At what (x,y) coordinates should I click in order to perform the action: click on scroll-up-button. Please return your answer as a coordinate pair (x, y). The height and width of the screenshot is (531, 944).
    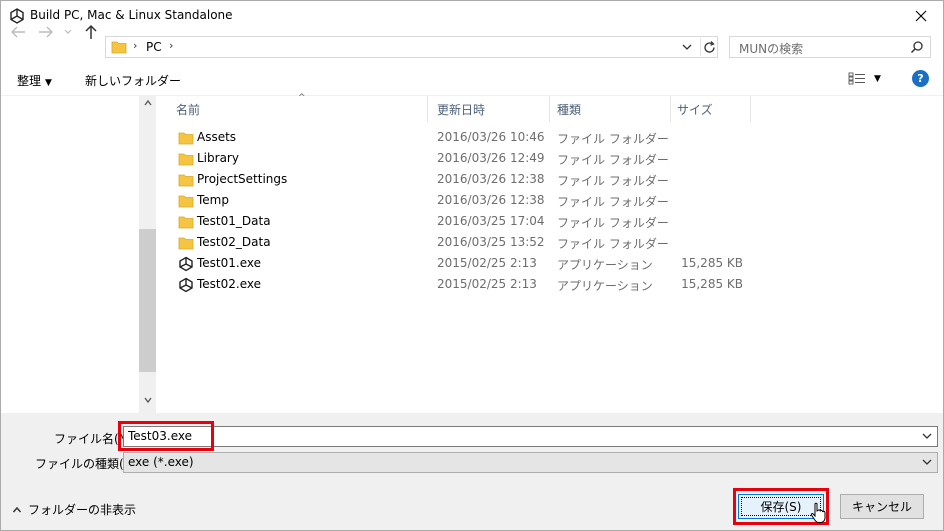
    Looking at the image, I should click on (147, 105).